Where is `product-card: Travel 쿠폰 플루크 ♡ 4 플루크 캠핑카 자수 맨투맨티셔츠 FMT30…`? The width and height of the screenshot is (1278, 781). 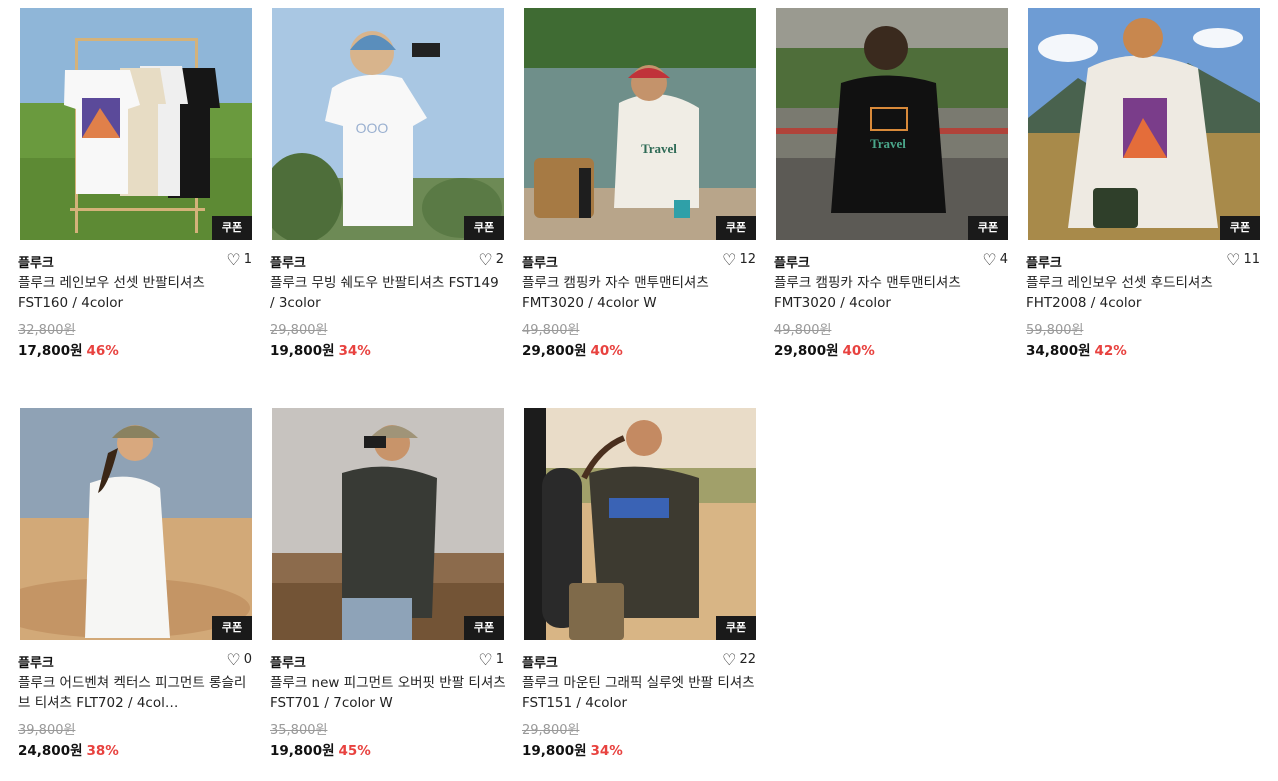
product-card: Travel 쿠폰 플루크 ♡ 4 플루크 캠핑카 자수 맨투맨티셔츠 FMT30… is located at coordinates (892, 183).